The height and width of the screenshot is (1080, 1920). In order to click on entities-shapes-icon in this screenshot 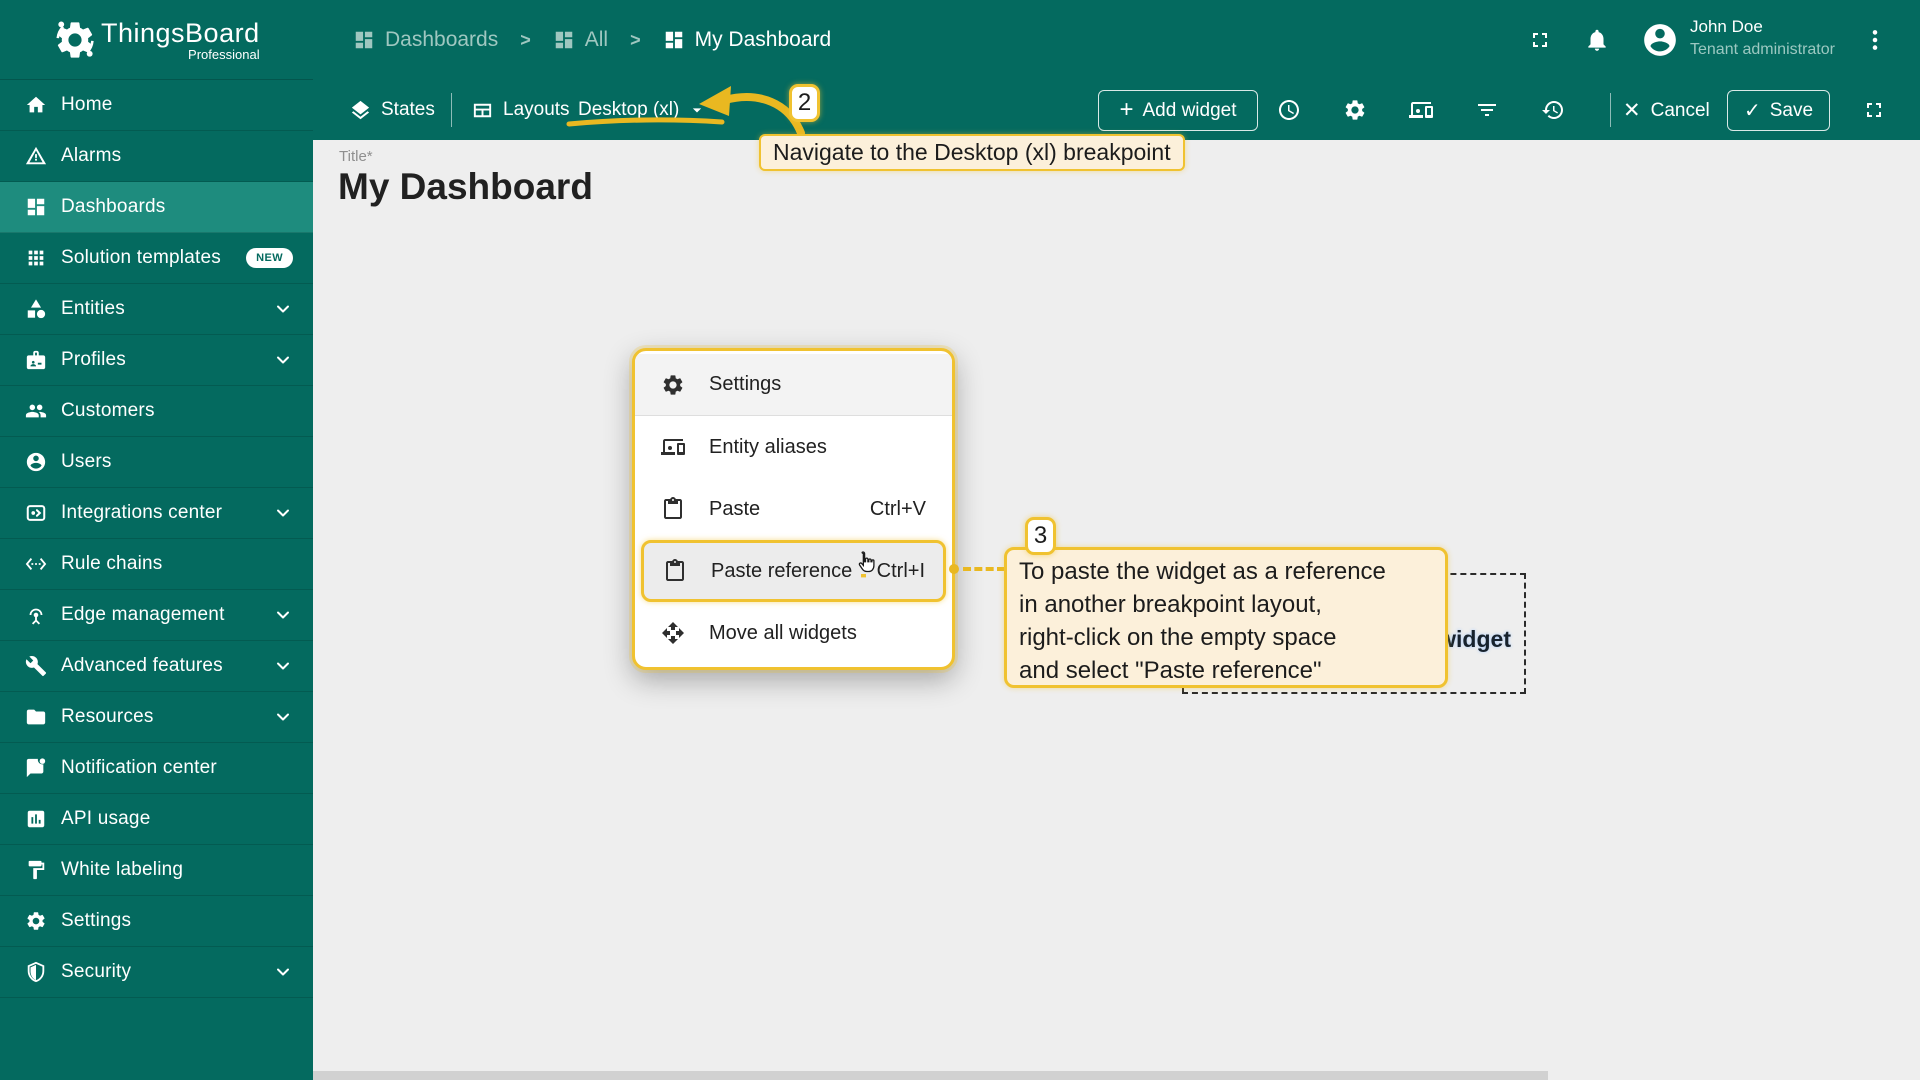, I will do `click(36, 309)`.